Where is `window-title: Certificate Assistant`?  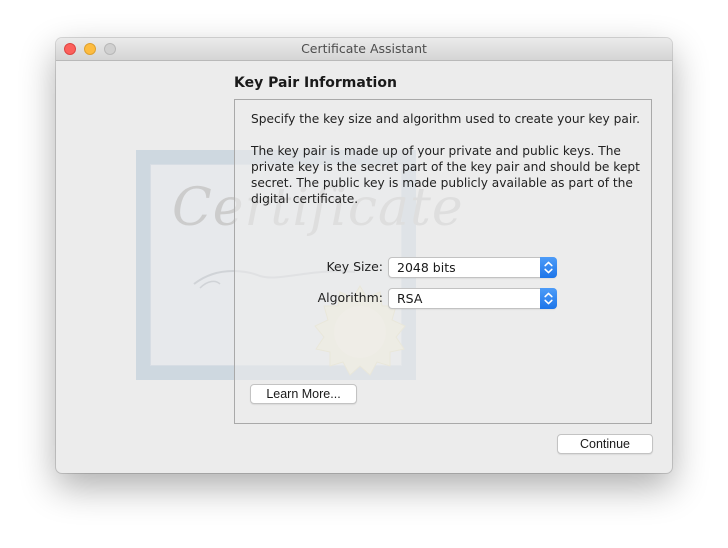 window-title: Certificate Assistant is located at coordinates (364, 48).